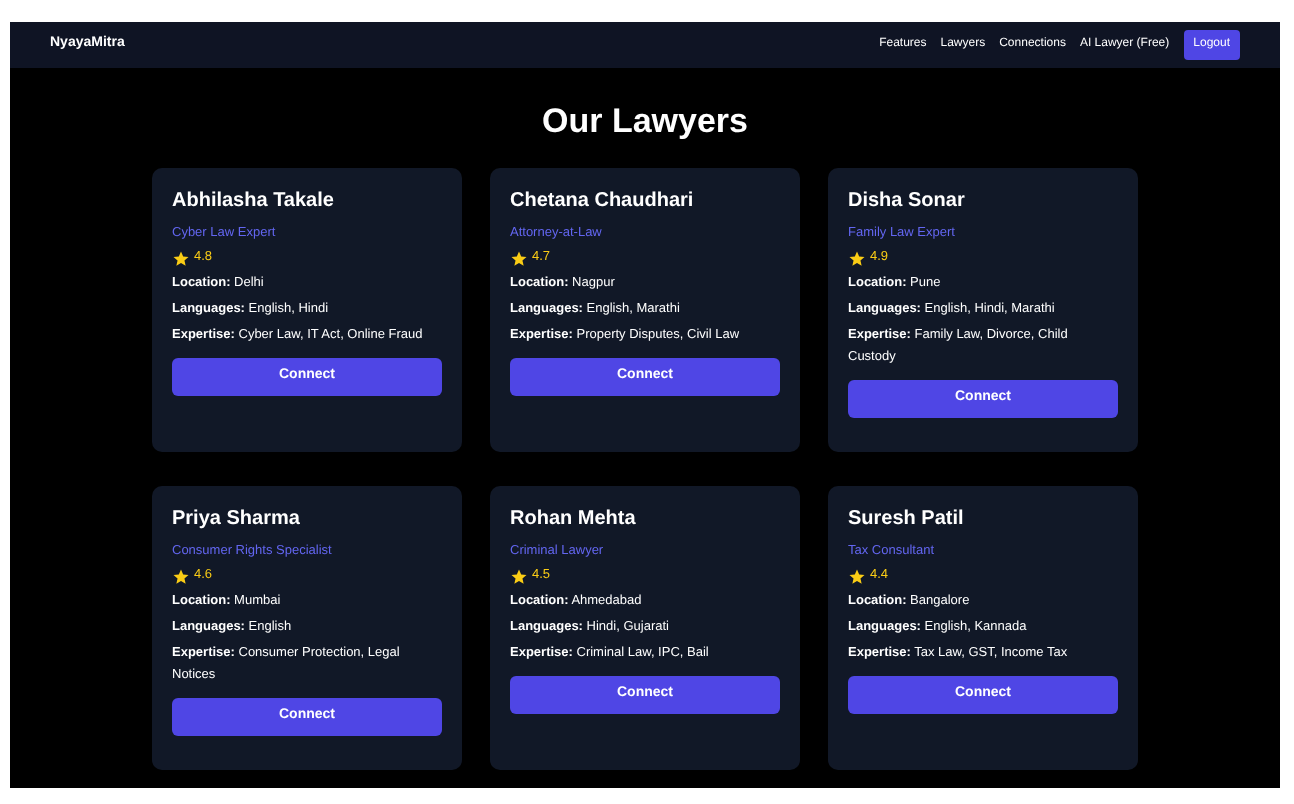  I want to click on lawyer-name: Abhilasha Takale, so click(254, 201).